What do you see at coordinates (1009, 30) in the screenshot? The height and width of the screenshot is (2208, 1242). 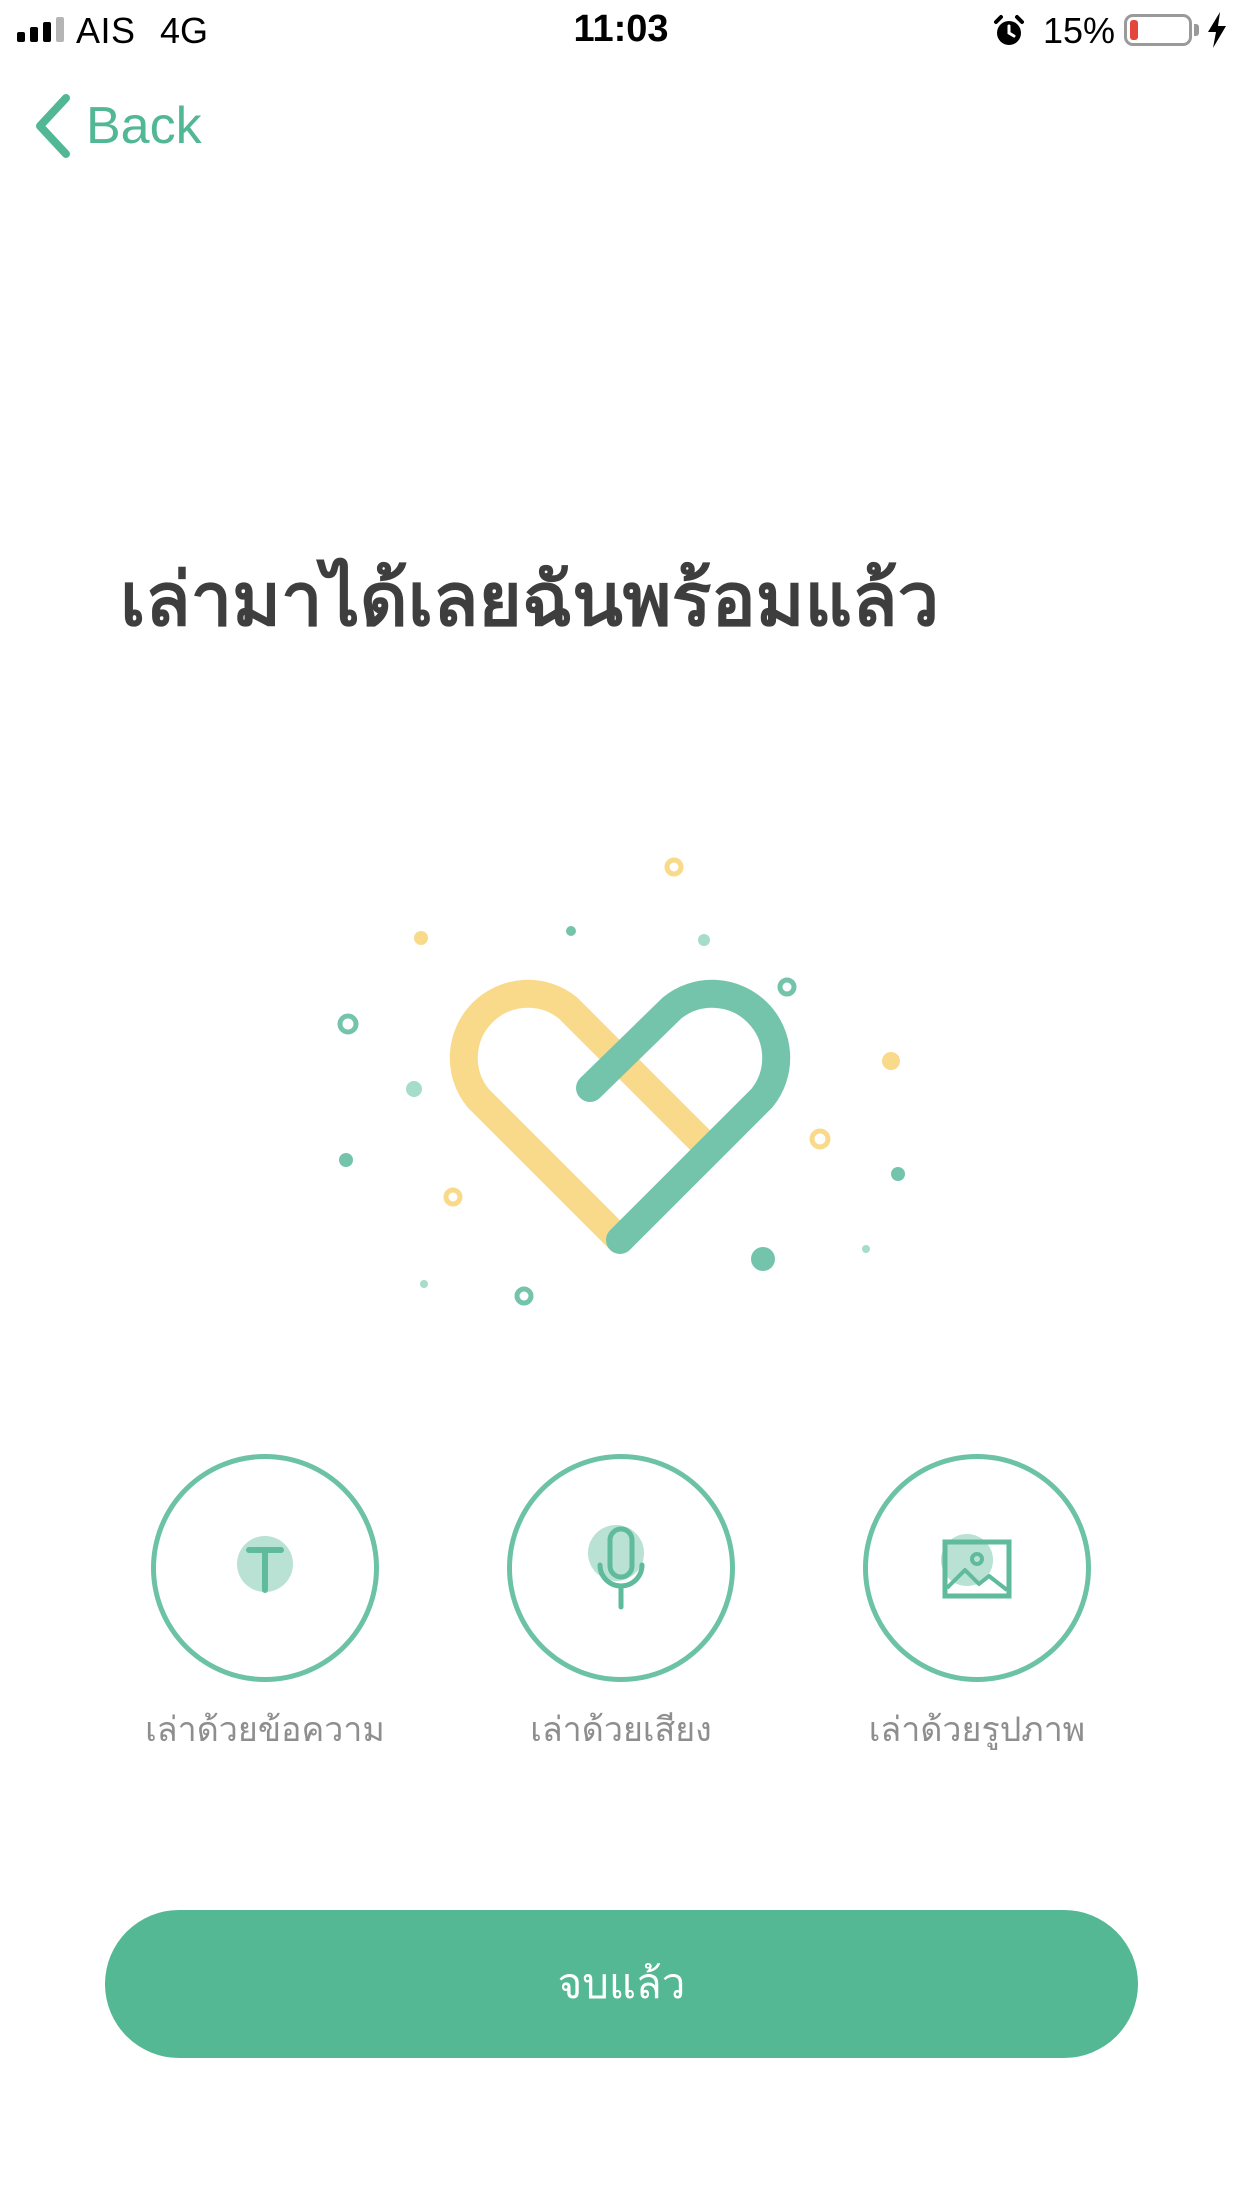 I see `alarm-icon` at bounding box center [1009, 30].